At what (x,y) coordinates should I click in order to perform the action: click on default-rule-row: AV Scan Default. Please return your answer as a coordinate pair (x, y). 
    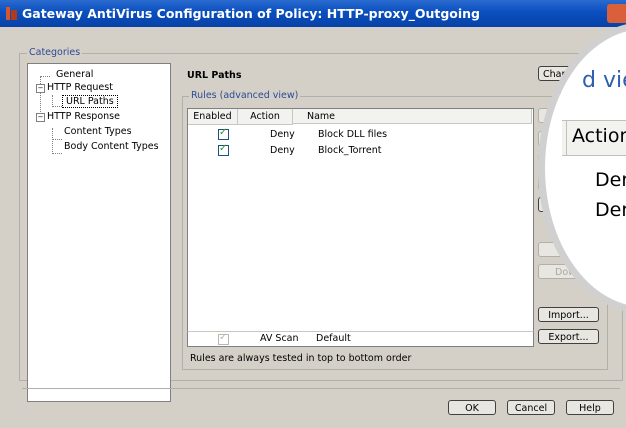
    Looking at the image, I should click on (360, 339).